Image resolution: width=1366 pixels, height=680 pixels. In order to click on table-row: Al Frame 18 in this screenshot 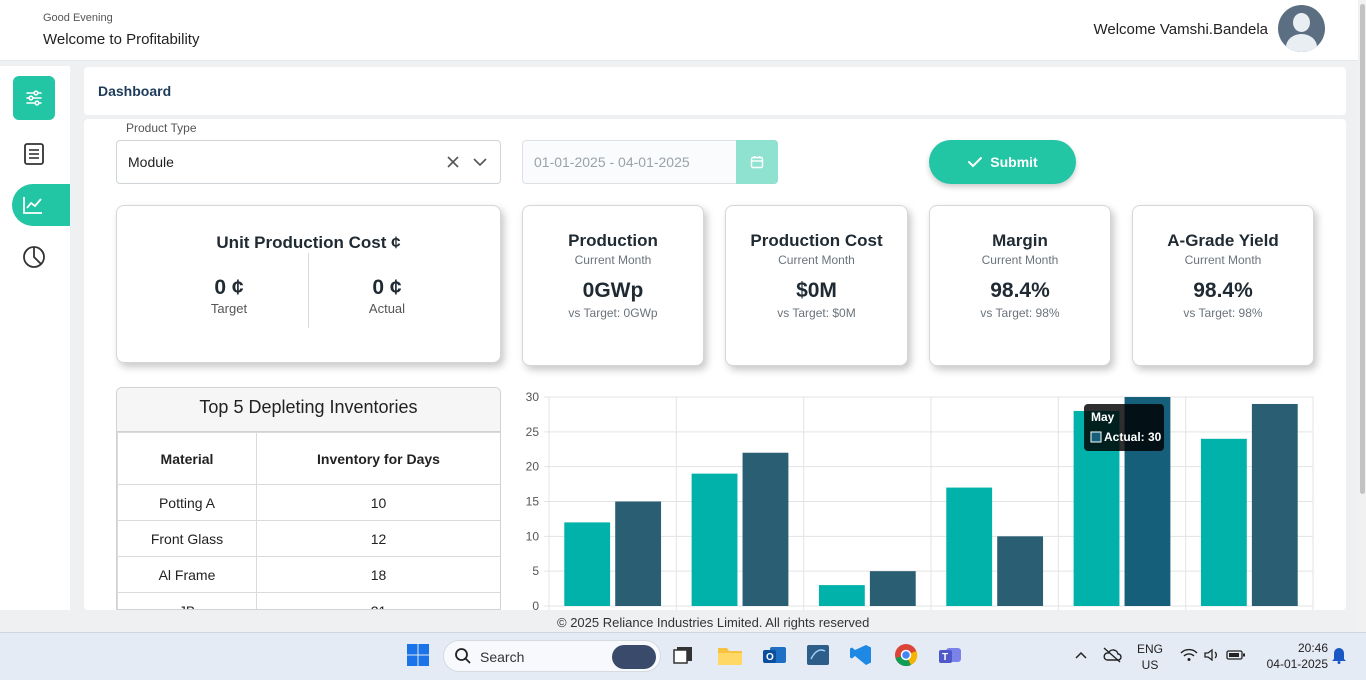, I will do `click(308, 574)`.